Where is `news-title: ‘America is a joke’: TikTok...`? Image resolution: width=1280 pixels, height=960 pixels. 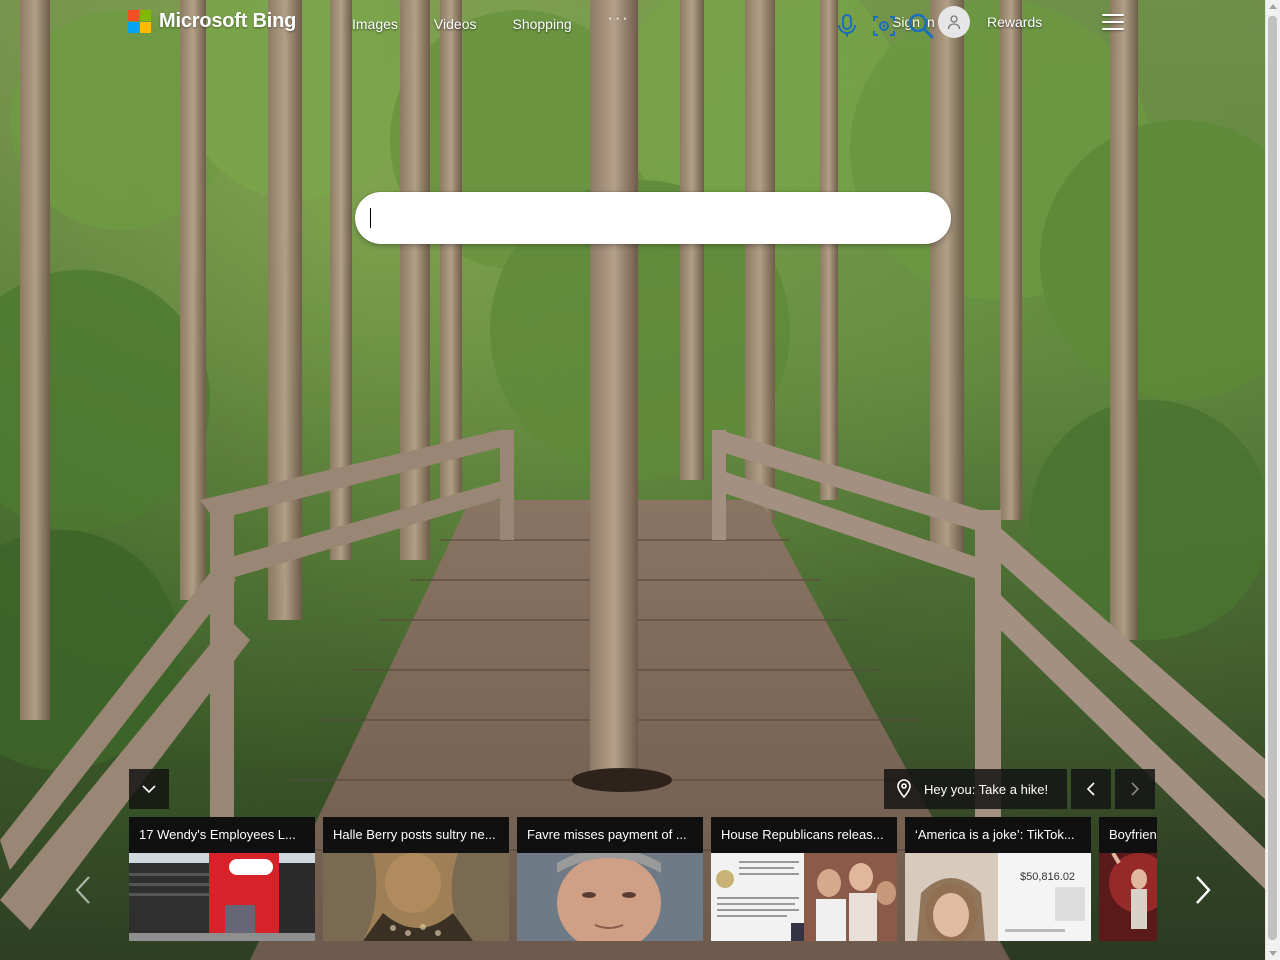 news-title: ‘America is a joke’: TikTok... is located at coordinates (998, 835).